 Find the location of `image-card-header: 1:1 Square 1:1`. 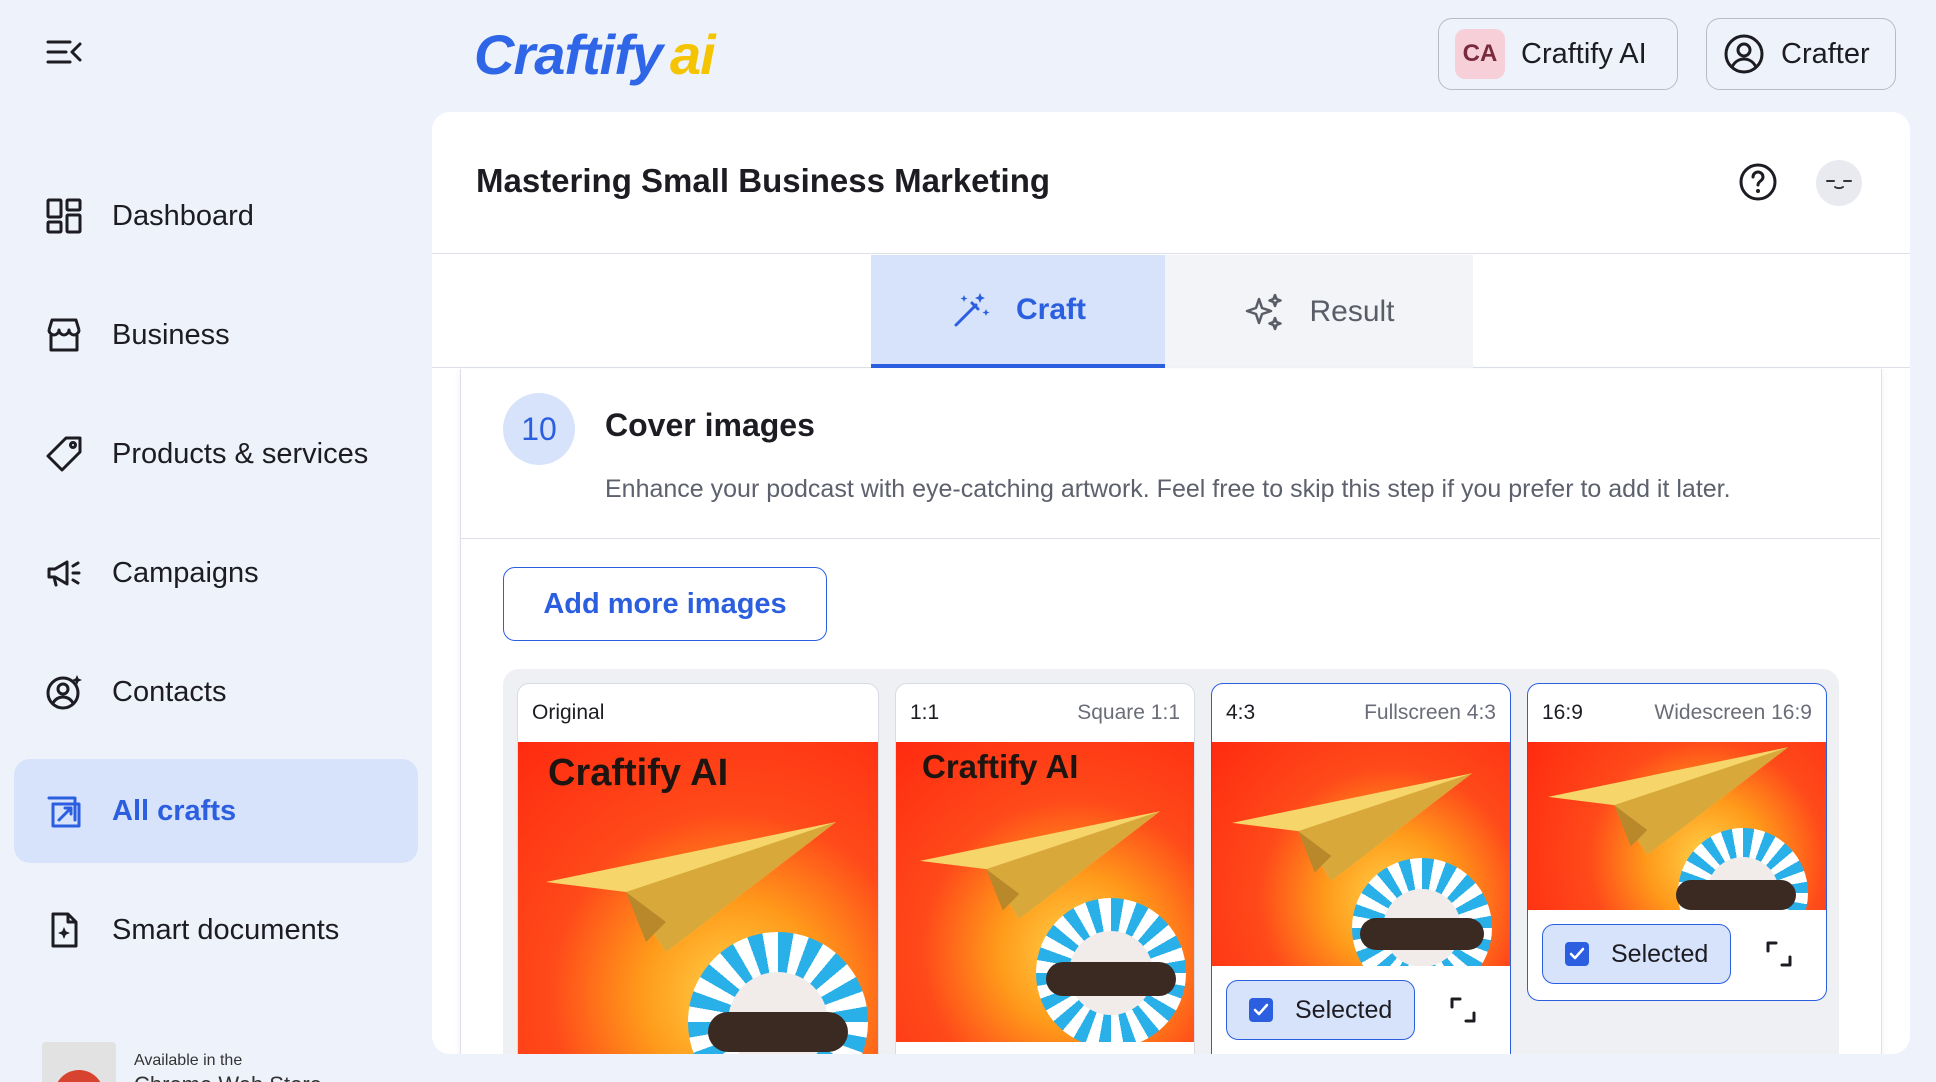

image-card-header: 1:1 Square 1:1 is located at coordinates (1045, 713).